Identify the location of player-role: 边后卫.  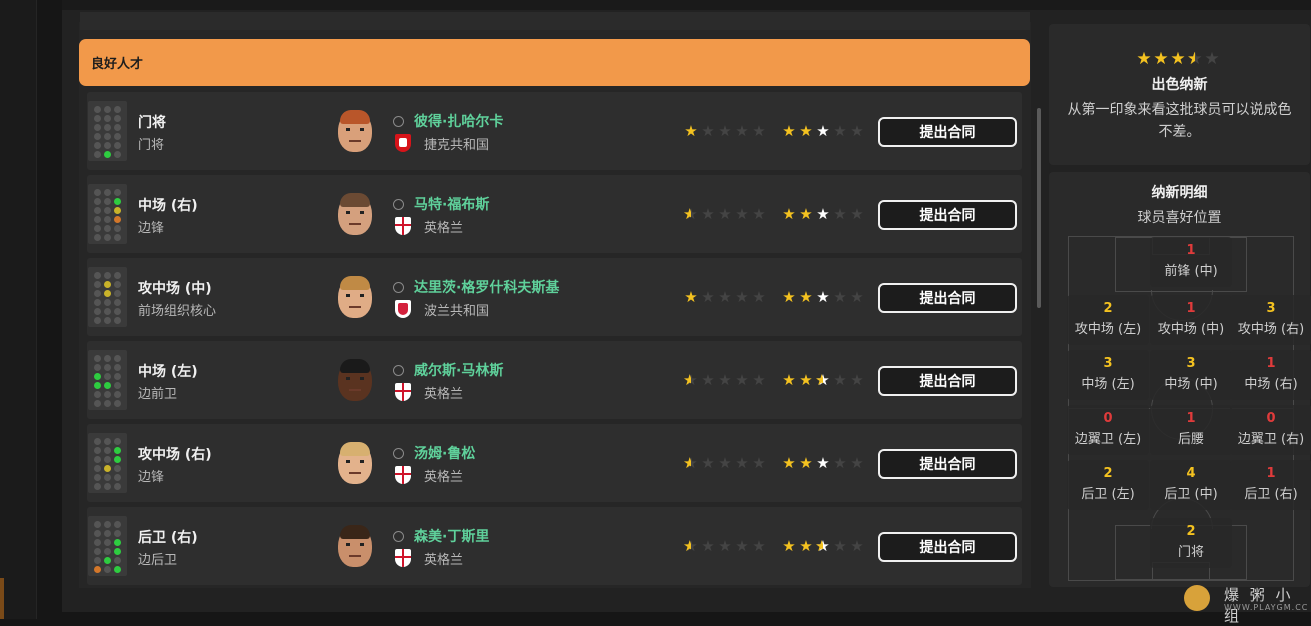
(158, 560).